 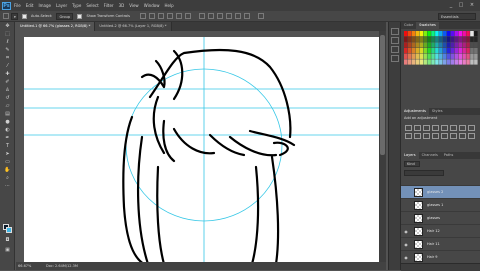 I want to click on eraser-icon: ▱, so click(x=7, y=106).